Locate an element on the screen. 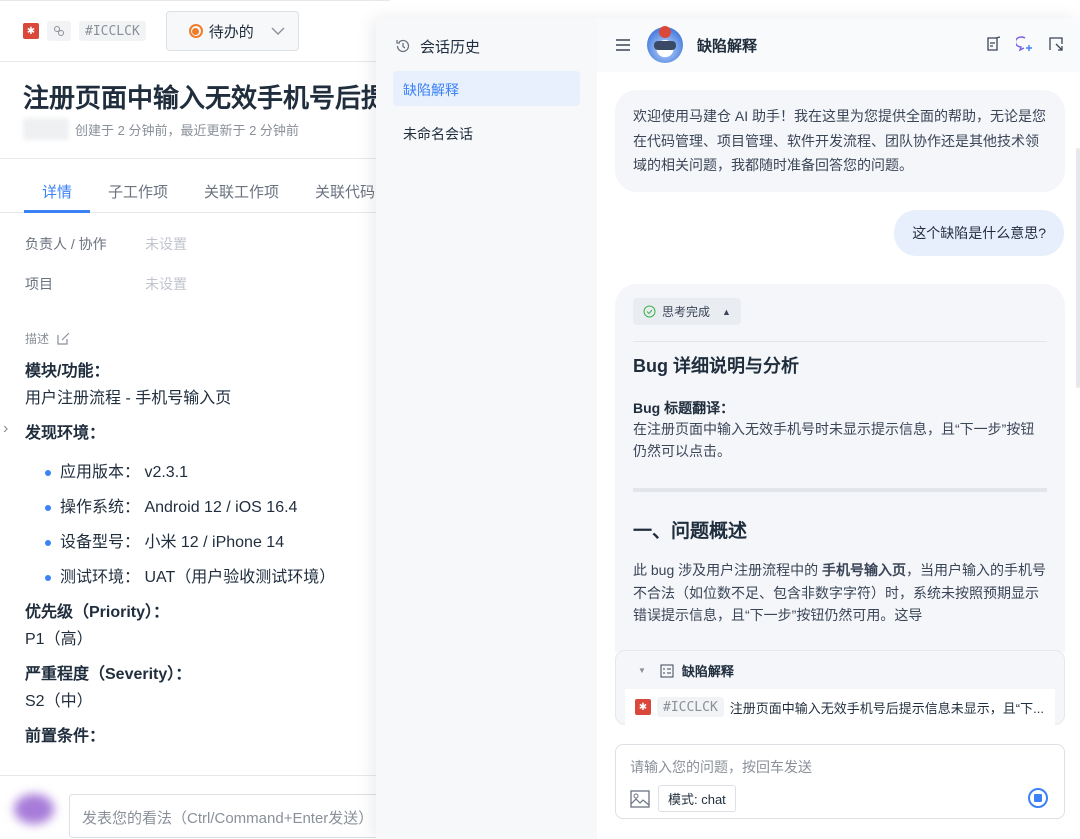  status-dot-icon is located at coordinates (195, 31).